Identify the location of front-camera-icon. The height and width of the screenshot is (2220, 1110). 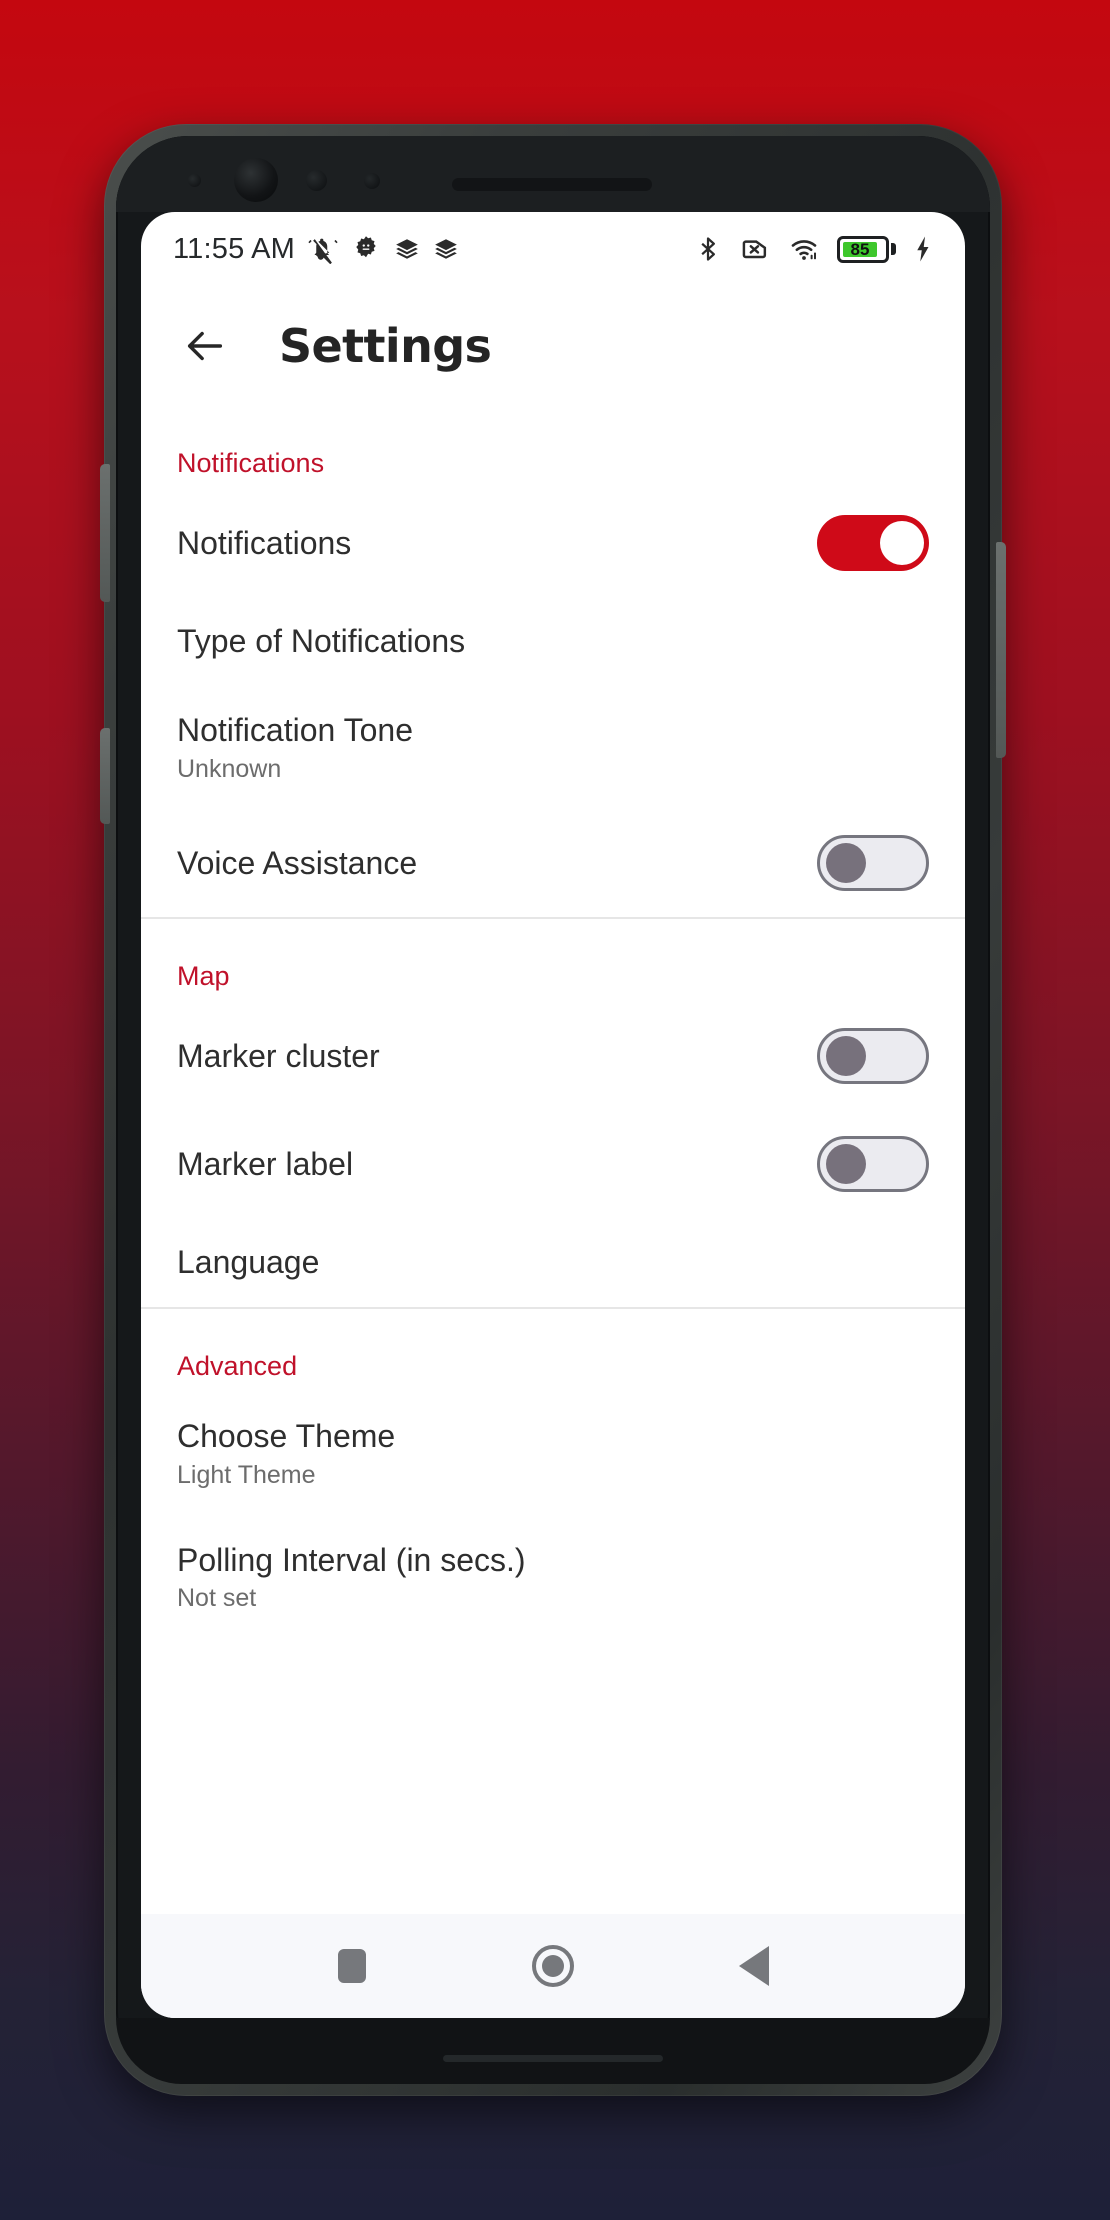
(256, 180).